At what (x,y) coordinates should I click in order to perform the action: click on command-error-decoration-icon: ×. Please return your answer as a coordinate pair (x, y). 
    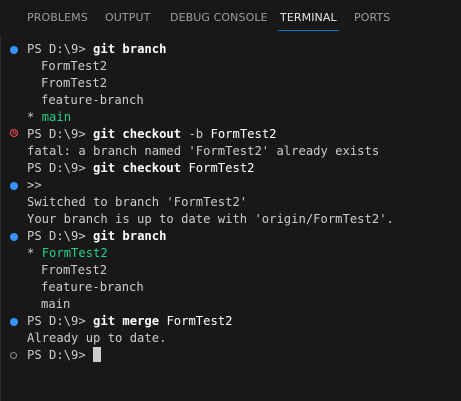
    Looking at the image, I should click on (14, 133).